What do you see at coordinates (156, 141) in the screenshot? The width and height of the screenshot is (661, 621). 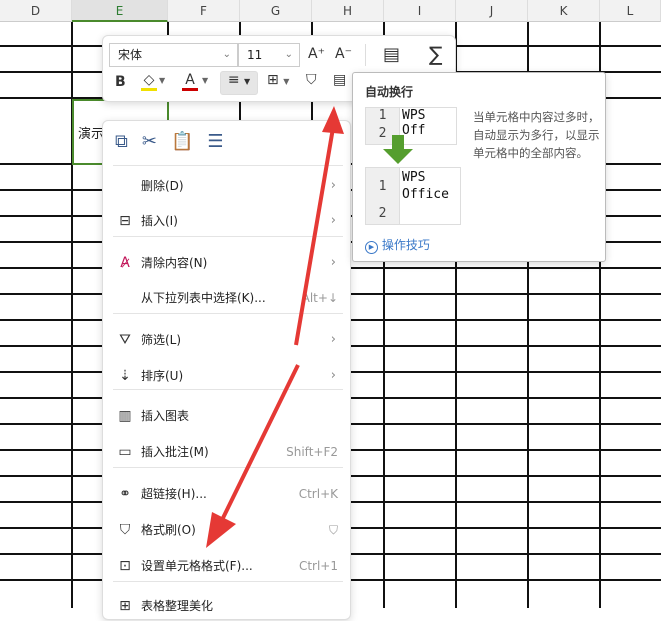 I see `cut-icon: ✂` at bounding box center [156, 141].